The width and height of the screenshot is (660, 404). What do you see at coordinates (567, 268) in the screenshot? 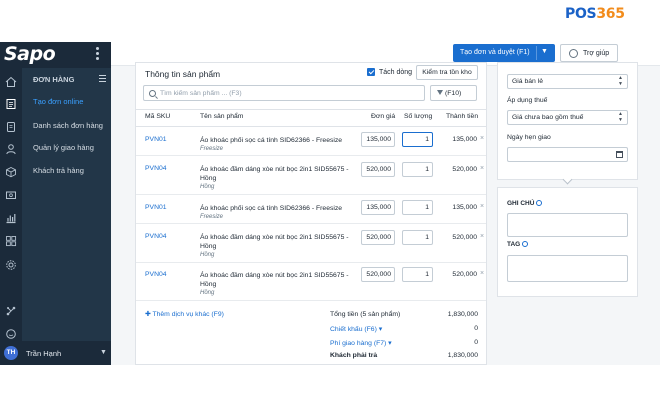
I see `tag-input` at bounding box center [567, 268].